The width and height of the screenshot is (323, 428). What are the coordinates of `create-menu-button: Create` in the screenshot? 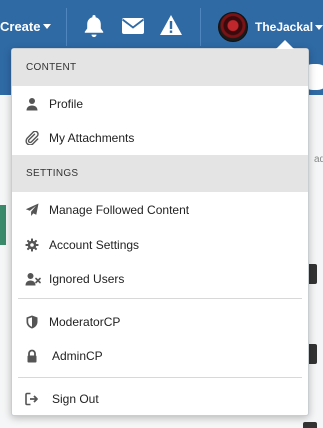 It's located at (26, 26).